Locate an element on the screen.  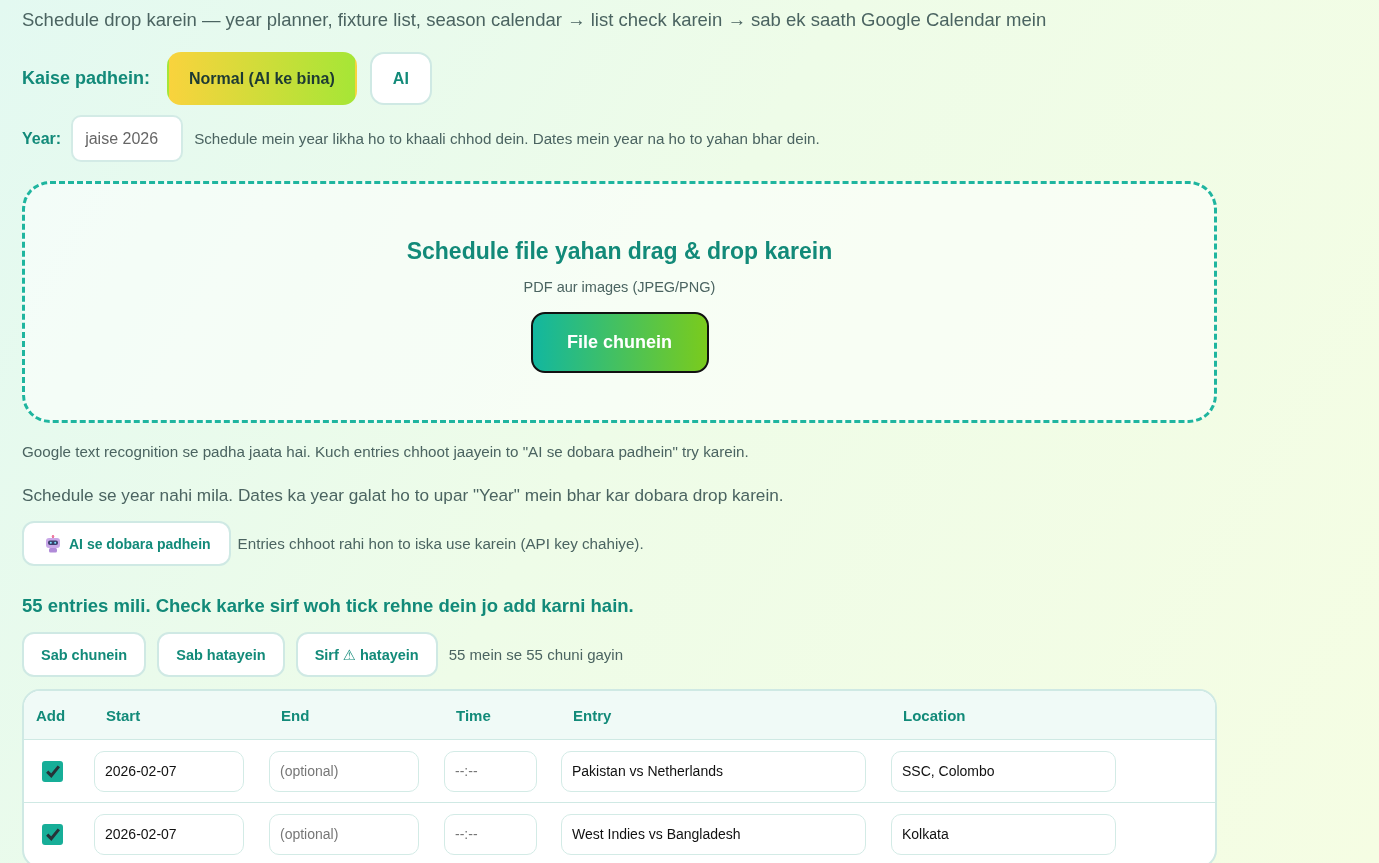
column-header: Time is located at coordinates (473, 715).